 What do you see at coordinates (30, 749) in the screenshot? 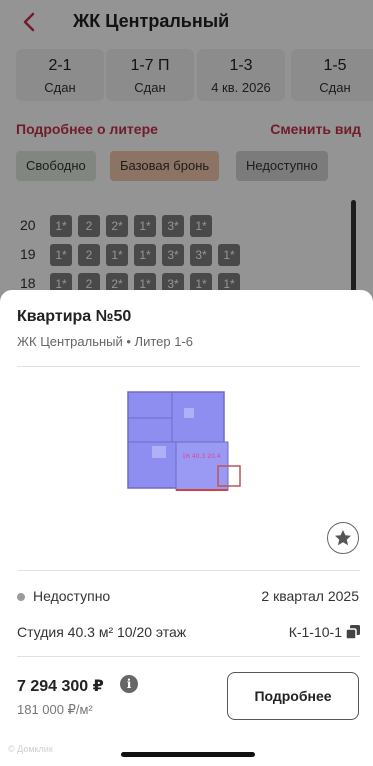
I see `watermark: © Домклик` at bounding box center [30, 749].